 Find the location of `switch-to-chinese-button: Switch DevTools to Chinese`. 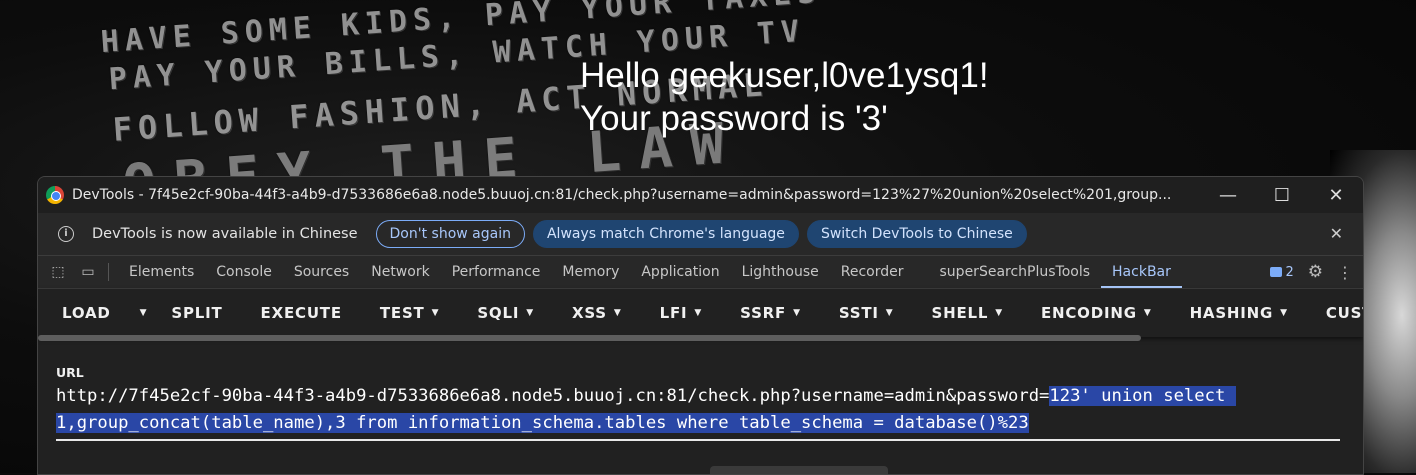

switch-to-chinese-button: Switch DevTools to Chinese is located at coordinates (916, 234).